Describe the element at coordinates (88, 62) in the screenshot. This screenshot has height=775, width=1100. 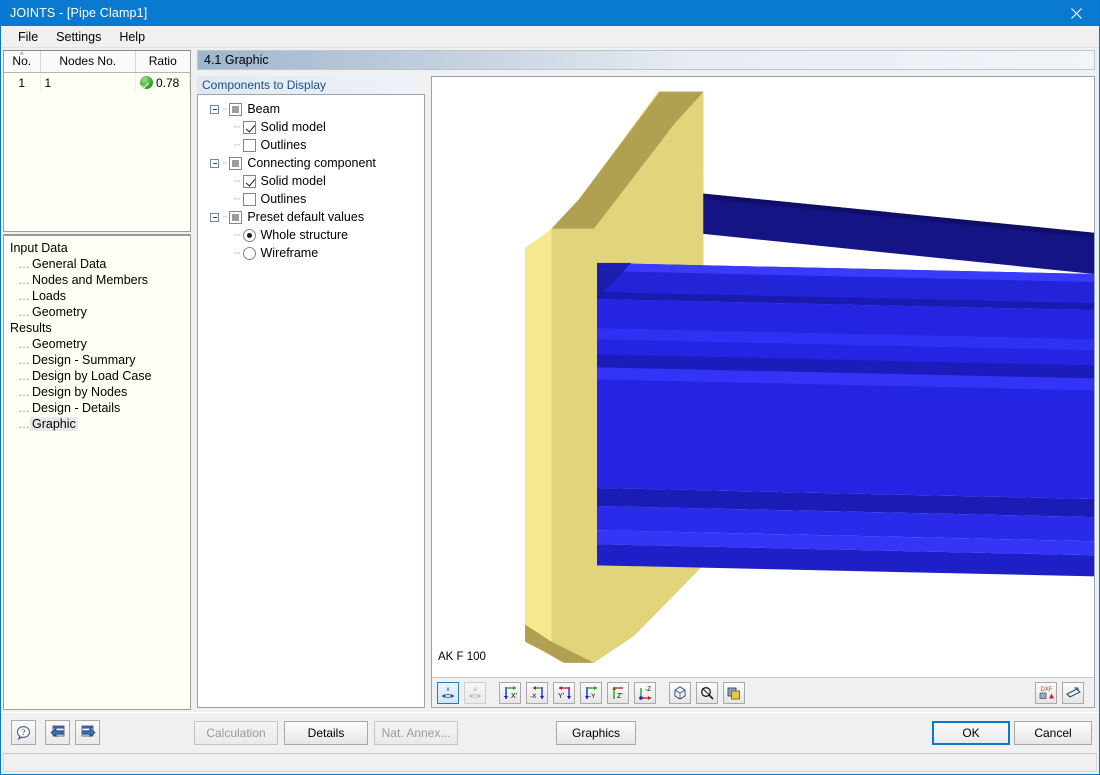
I see `column-header-nodes-no: Nodes No.` at that location.